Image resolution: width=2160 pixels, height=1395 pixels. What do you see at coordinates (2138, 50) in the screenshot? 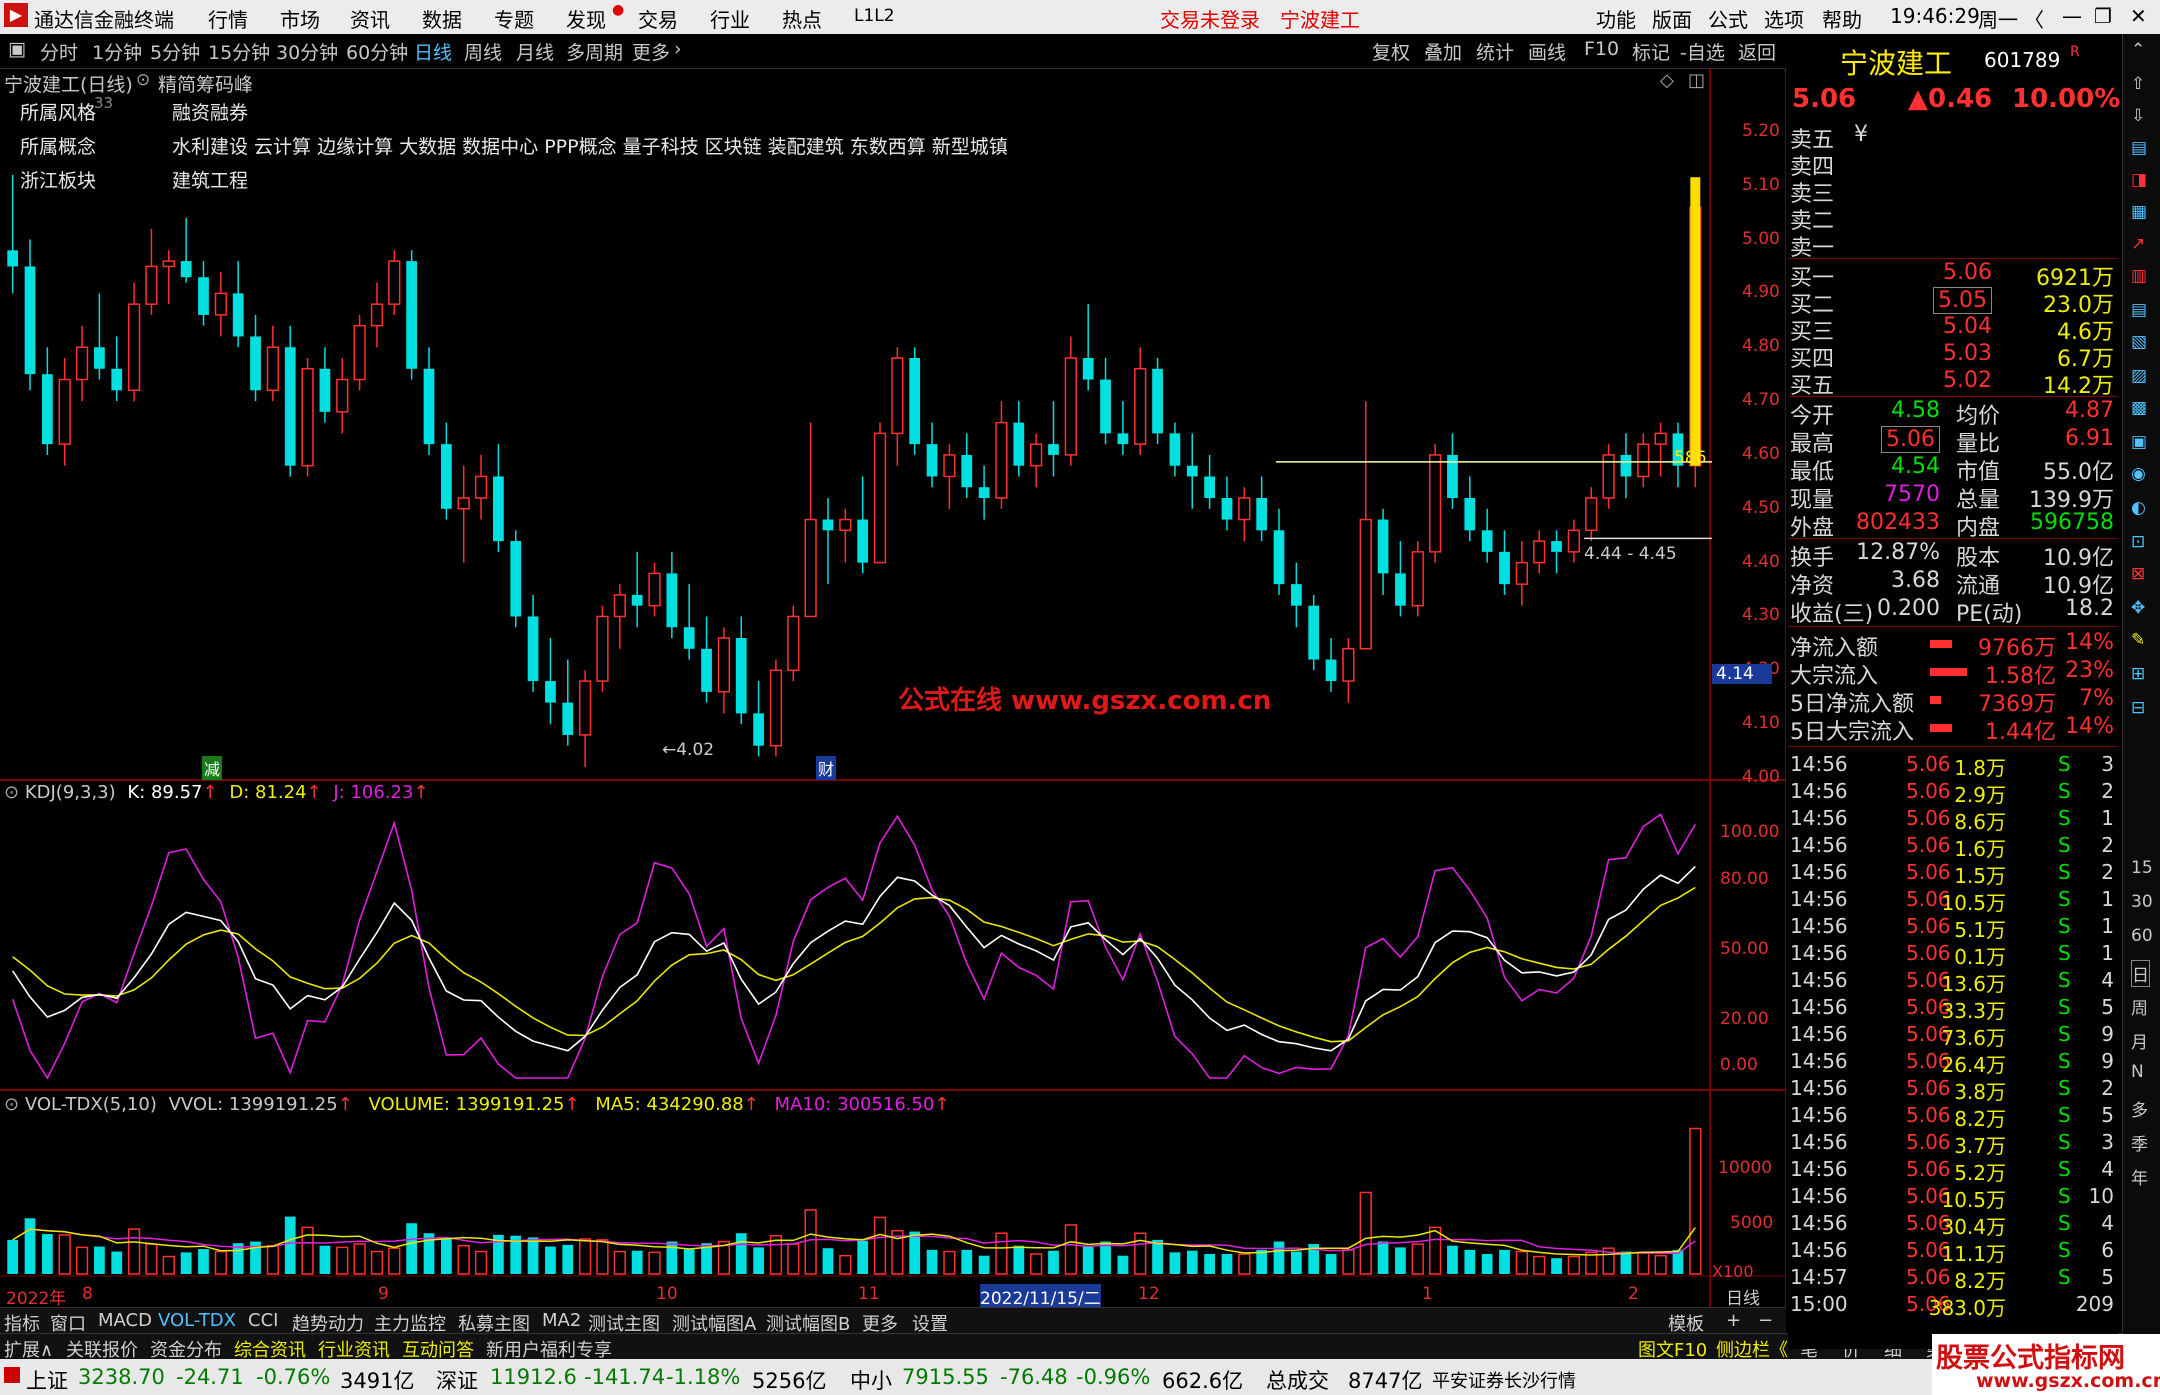
I see `expand-icon: ⌃` at bounding box center [2138, 50].